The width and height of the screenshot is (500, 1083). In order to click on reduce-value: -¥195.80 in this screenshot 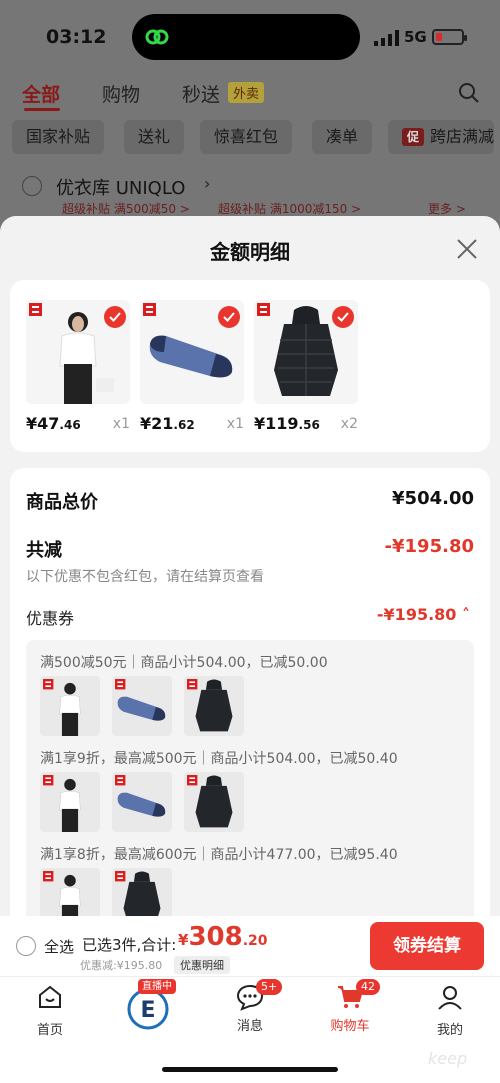, I will do `click(429, 546)`.